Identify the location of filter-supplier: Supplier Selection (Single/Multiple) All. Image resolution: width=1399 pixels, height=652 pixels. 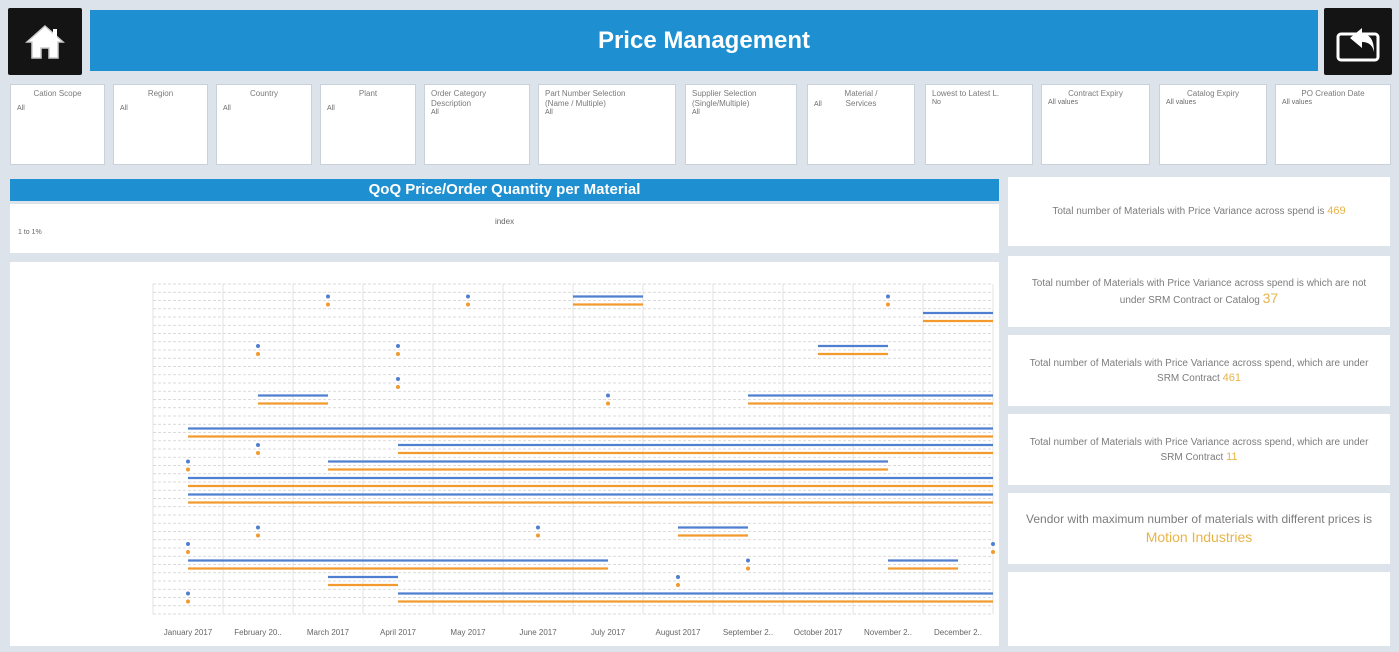
(741, 124).